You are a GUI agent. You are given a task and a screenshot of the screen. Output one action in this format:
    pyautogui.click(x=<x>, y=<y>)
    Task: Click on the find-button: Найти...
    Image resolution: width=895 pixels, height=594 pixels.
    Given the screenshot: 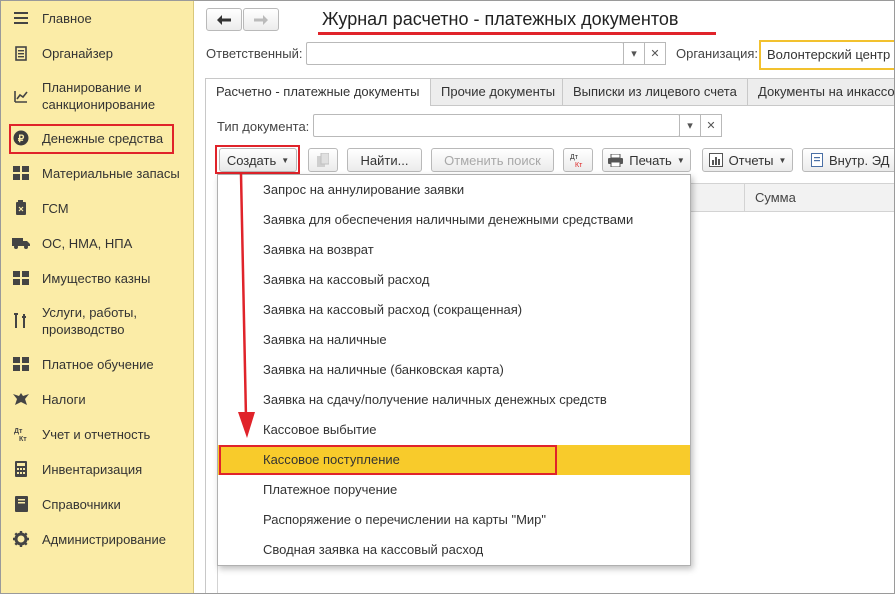 What is the action you would take?
    pyautogui.click(x=384, y=160)
    